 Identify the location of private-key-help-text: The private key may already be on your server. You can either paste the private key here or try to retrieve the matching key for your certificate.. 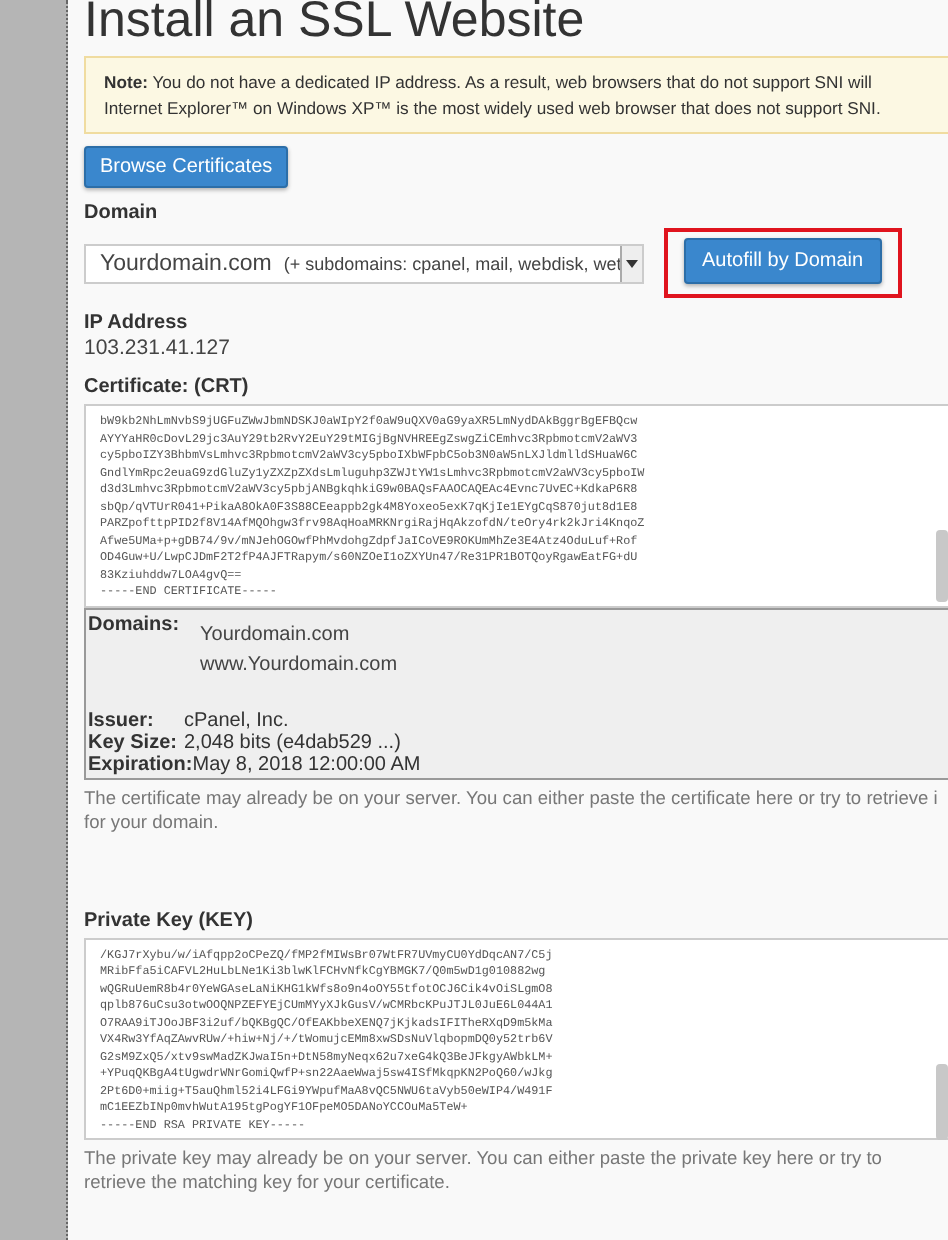
(484, 1170).